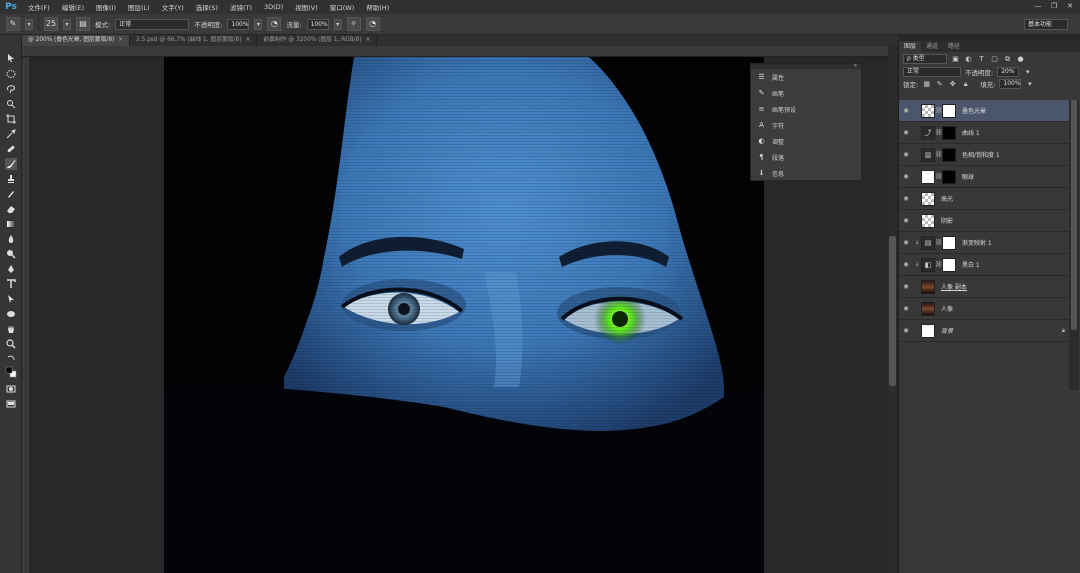 This screenshot has height=573, width=1080. What do you see at coordinates (11, 194) in the screenshot?
I see `history-brush-tool-icon` at bounding box center [11, 194].